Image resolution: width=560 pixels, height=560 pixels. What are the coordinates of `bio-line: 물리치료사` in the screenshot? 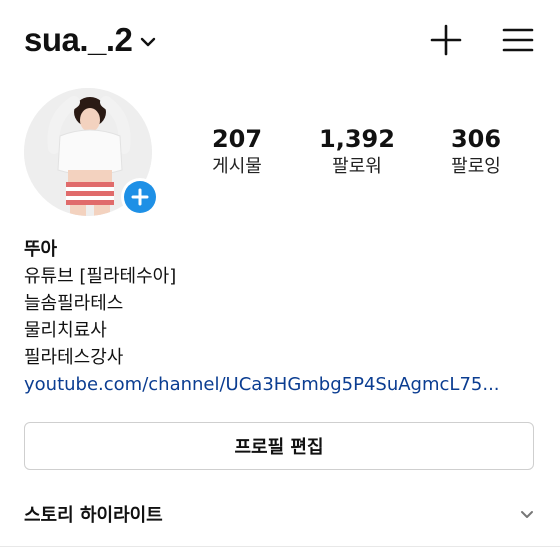 It's located at (65, 330).